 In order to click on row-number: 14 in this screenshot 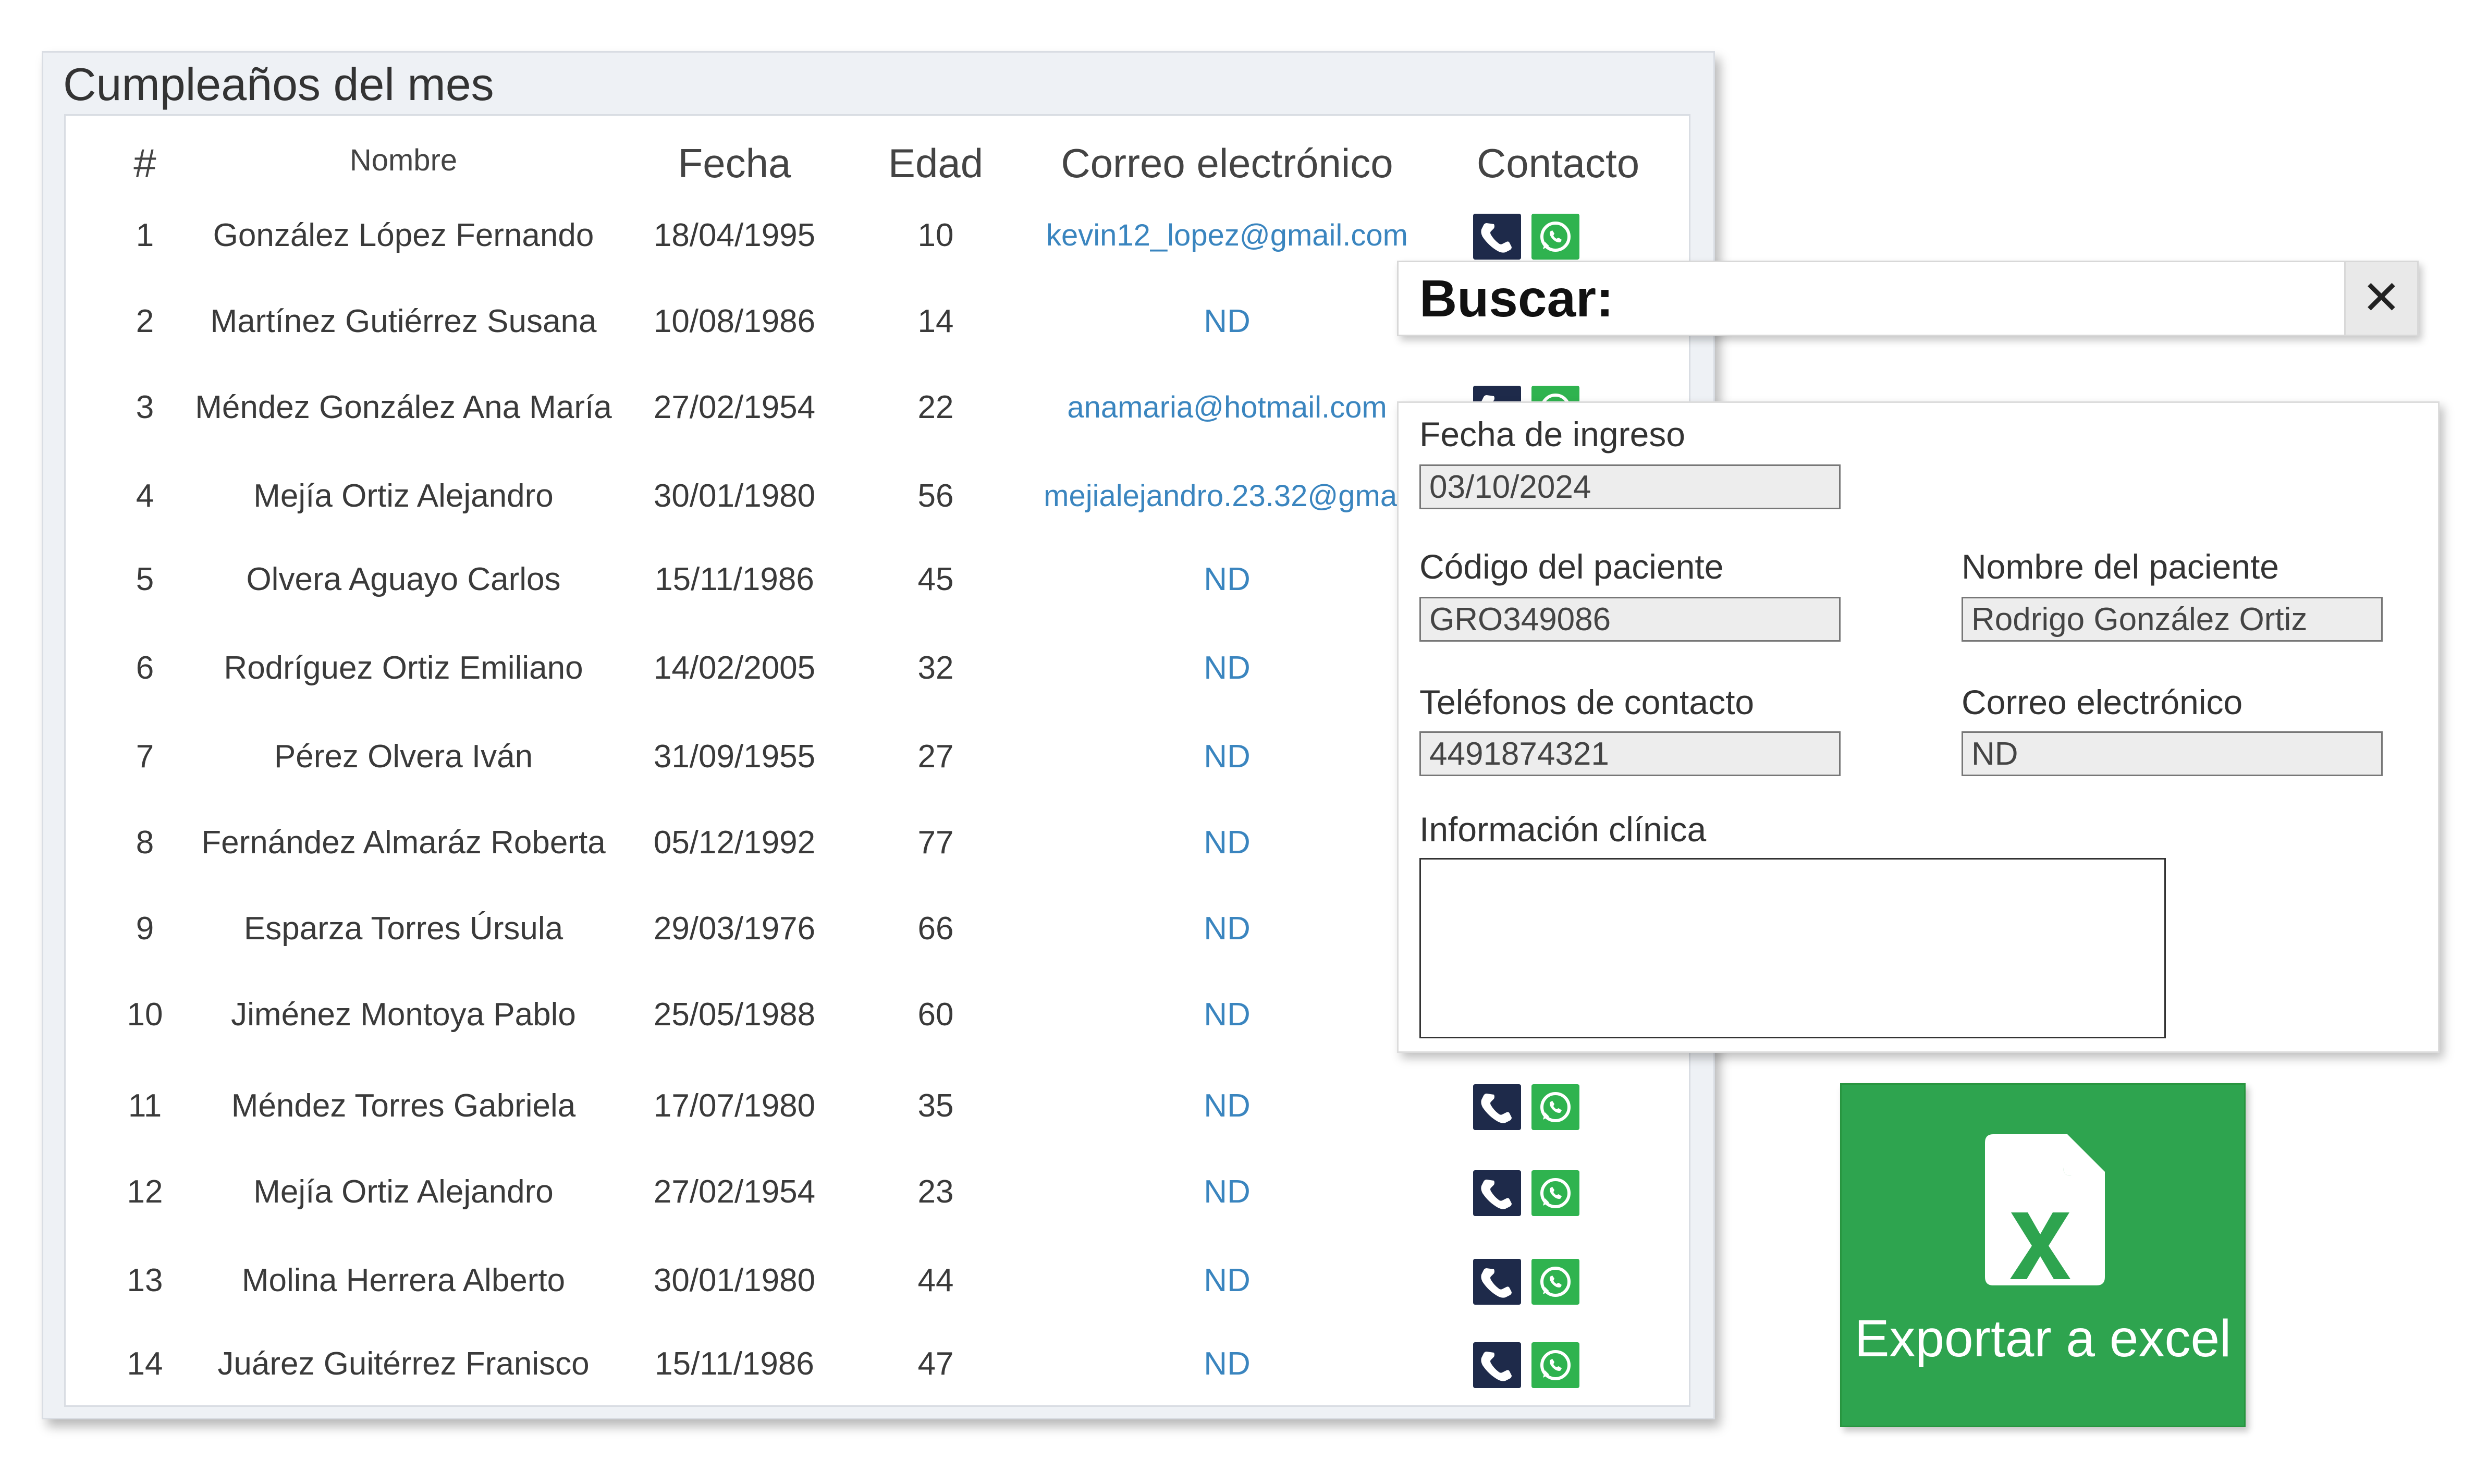, I will do `click(145, 1364)`.